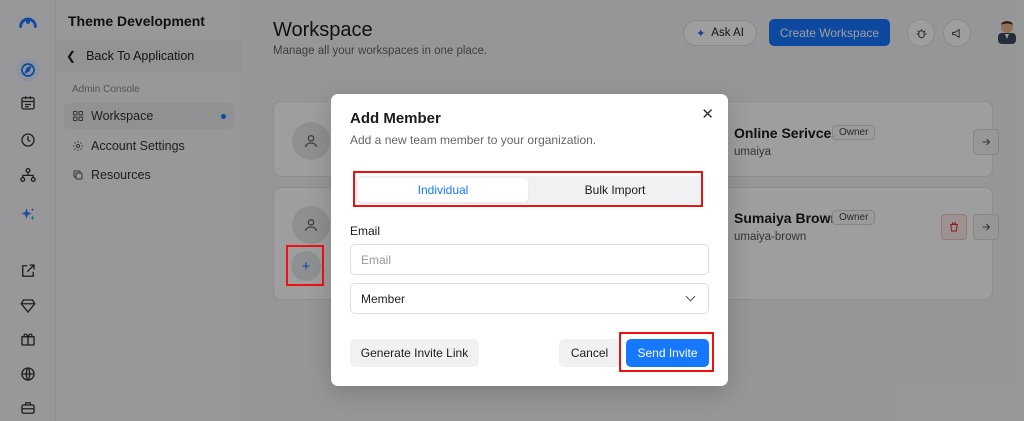 This screenshot has height=421, width=1024. Describe the element at coordinates (707, 114) in the screenshot. I see `close-icon: ✕` at that location.